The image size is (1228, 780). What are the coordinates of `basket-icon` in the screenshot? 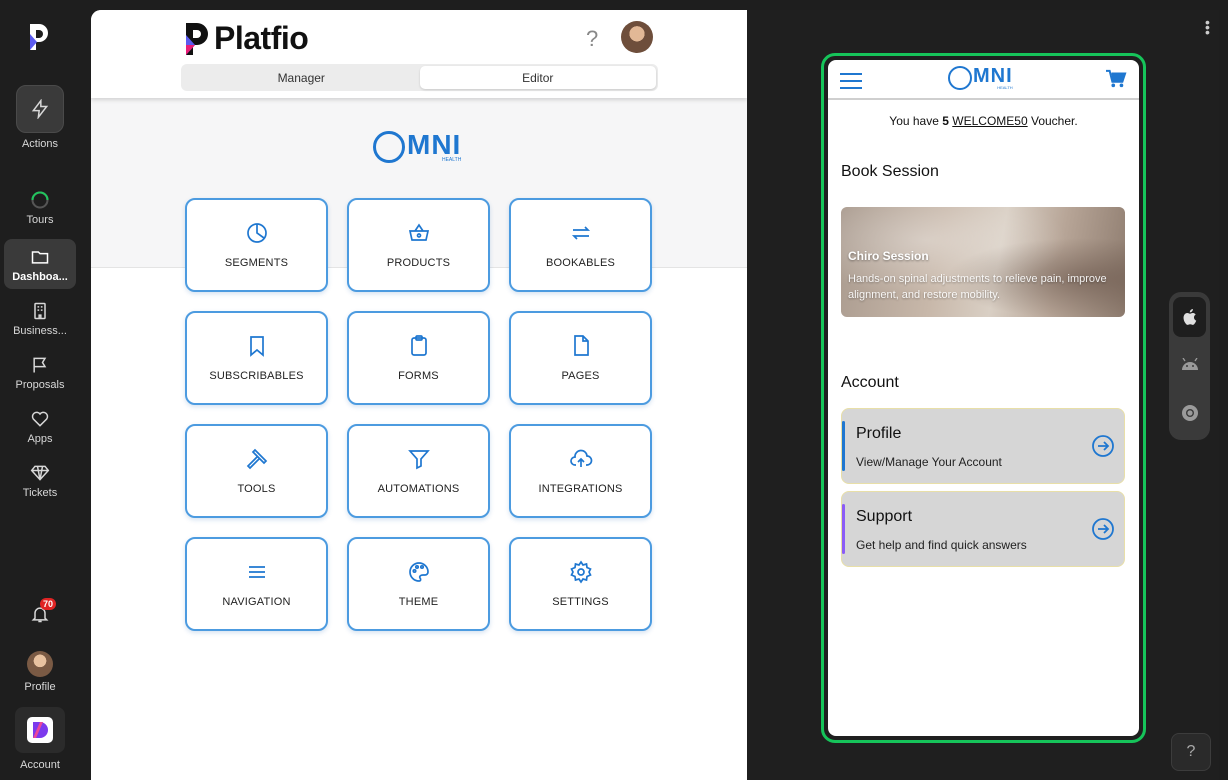 It's located at (418, 232).